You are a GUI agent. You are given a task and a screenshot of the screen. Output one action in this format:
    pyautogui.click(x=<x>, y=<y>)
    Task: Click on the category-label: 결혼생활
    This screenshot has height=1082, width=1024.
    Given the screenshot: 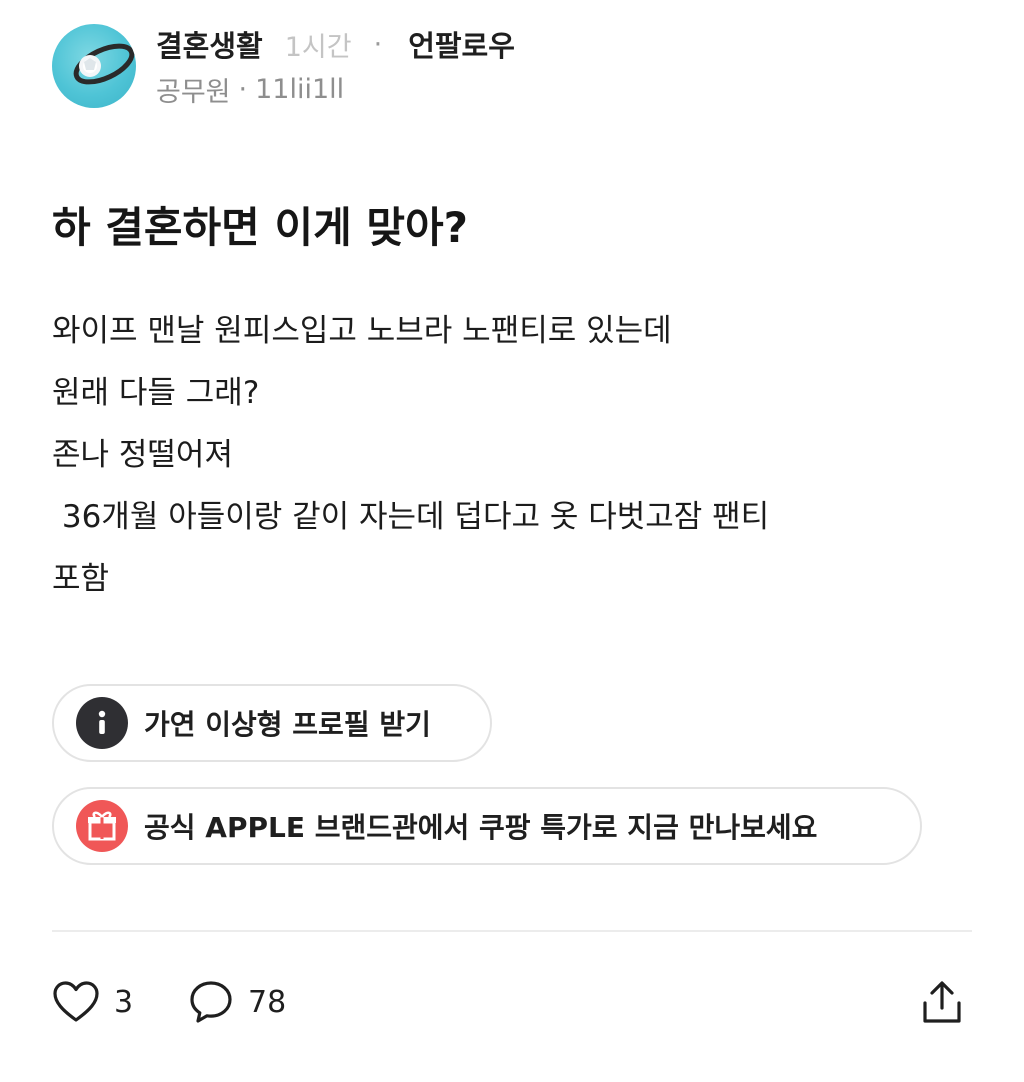 What is the action you would take?
    pyautogui.click(x=209, y=44)
    